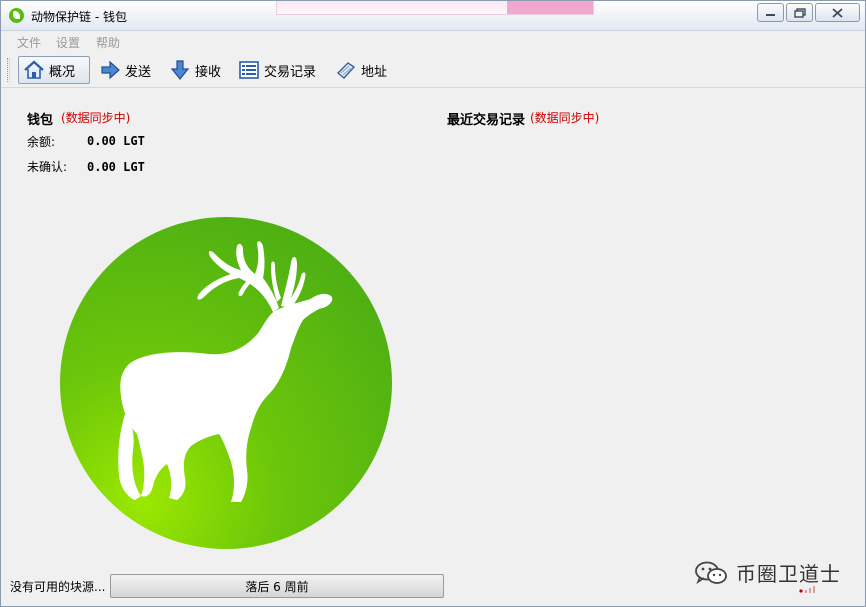 This screenshot has width=866, height=607. I want to click on close-icon, so click(837, 12).